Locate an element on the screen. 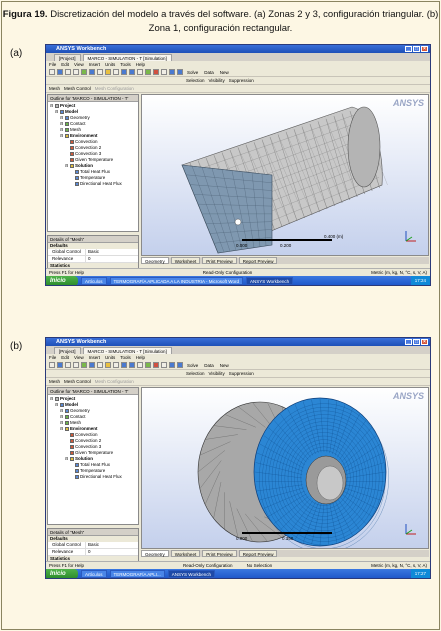 Image resolution: width=441 pixels, height=631 pixels. view-tab: Geometry is located at coordinates (155, 553).